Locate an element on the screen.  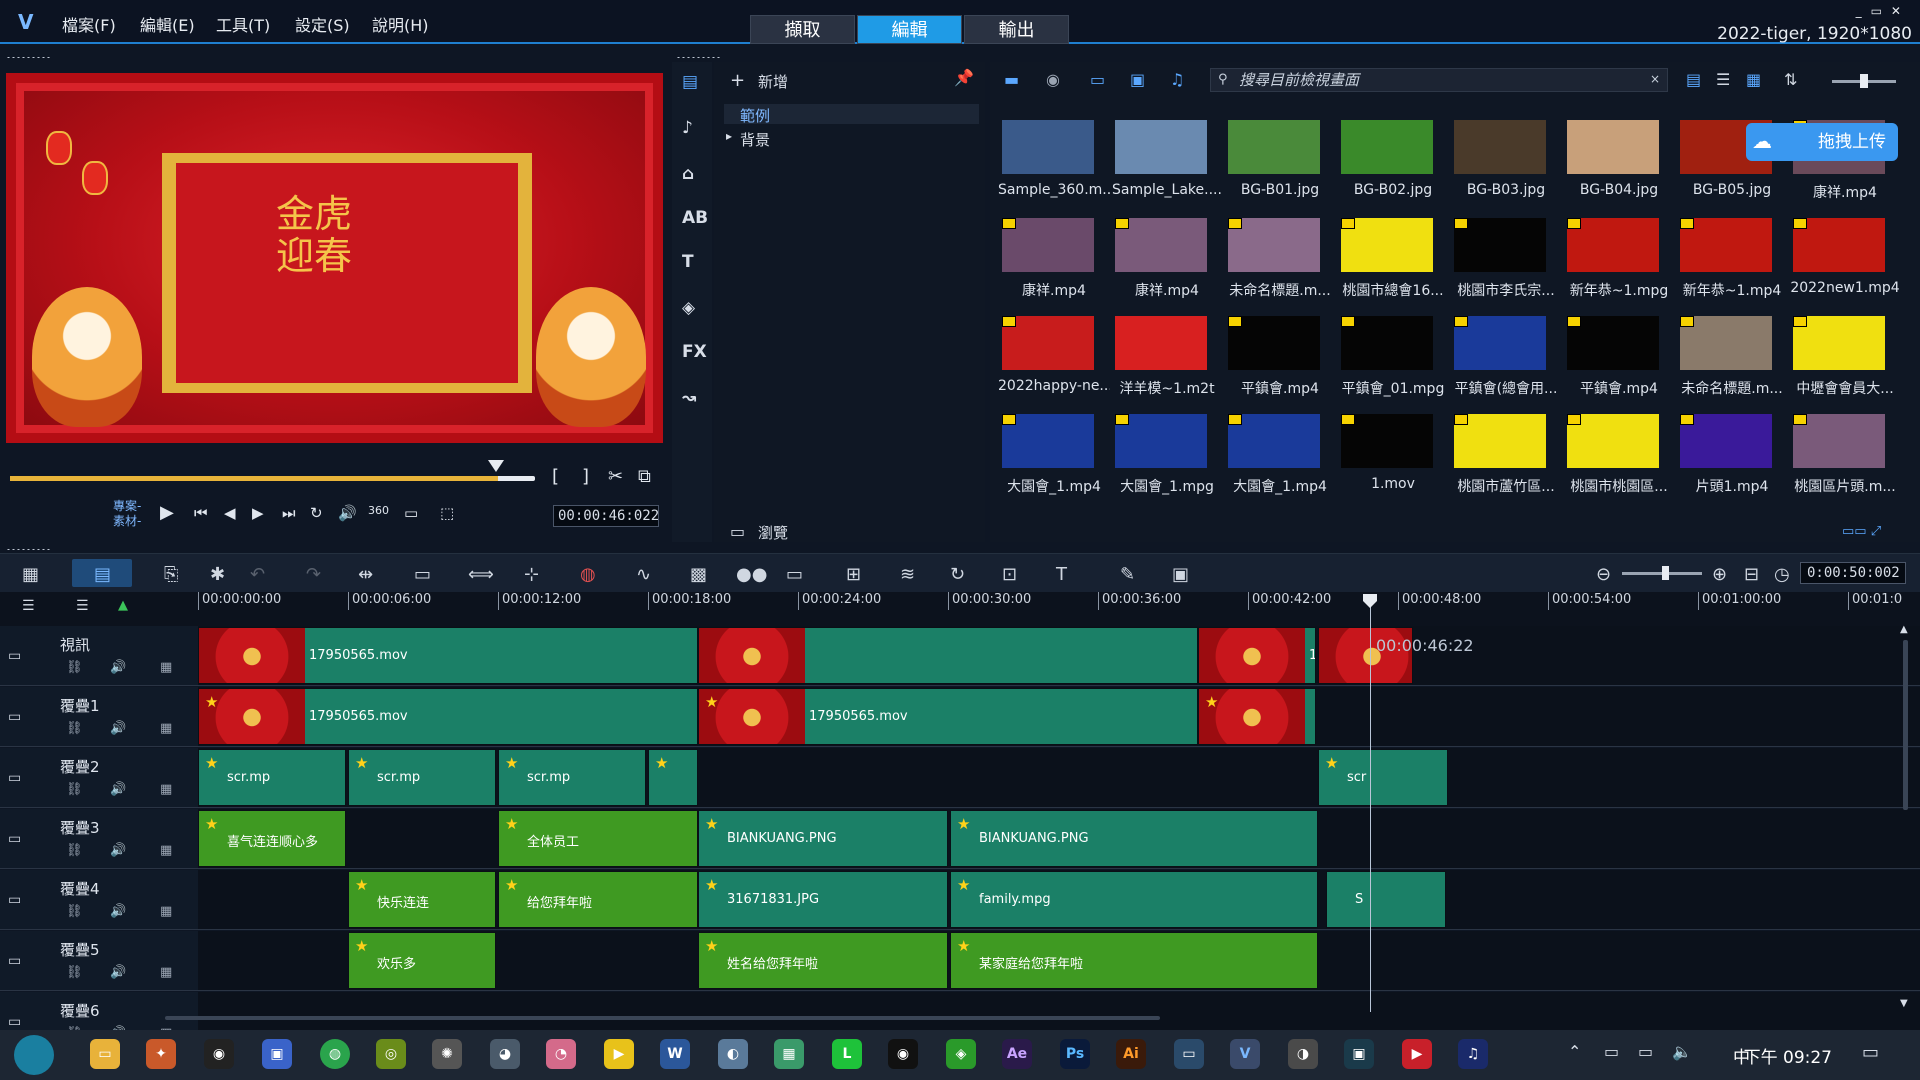
instant-project-icon: ⌂ is located at coordinates (688, 174).